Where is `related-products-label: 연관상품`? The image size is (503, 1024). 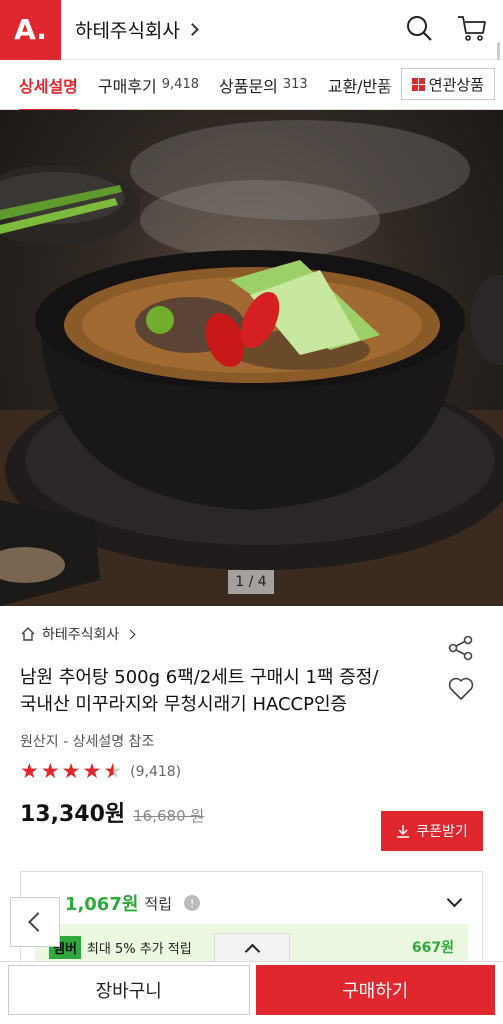
related-products-label: 연관상품 is located at coordinates (456, 84).